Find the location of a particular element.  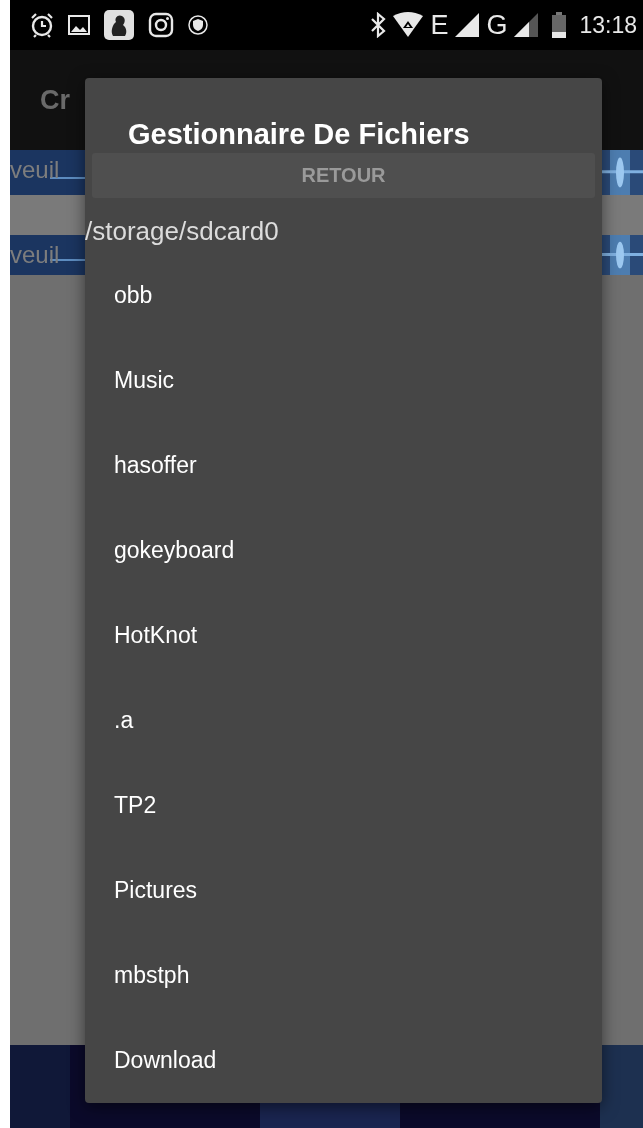

folder-item: Pictures is located at coordinates (156, 890).